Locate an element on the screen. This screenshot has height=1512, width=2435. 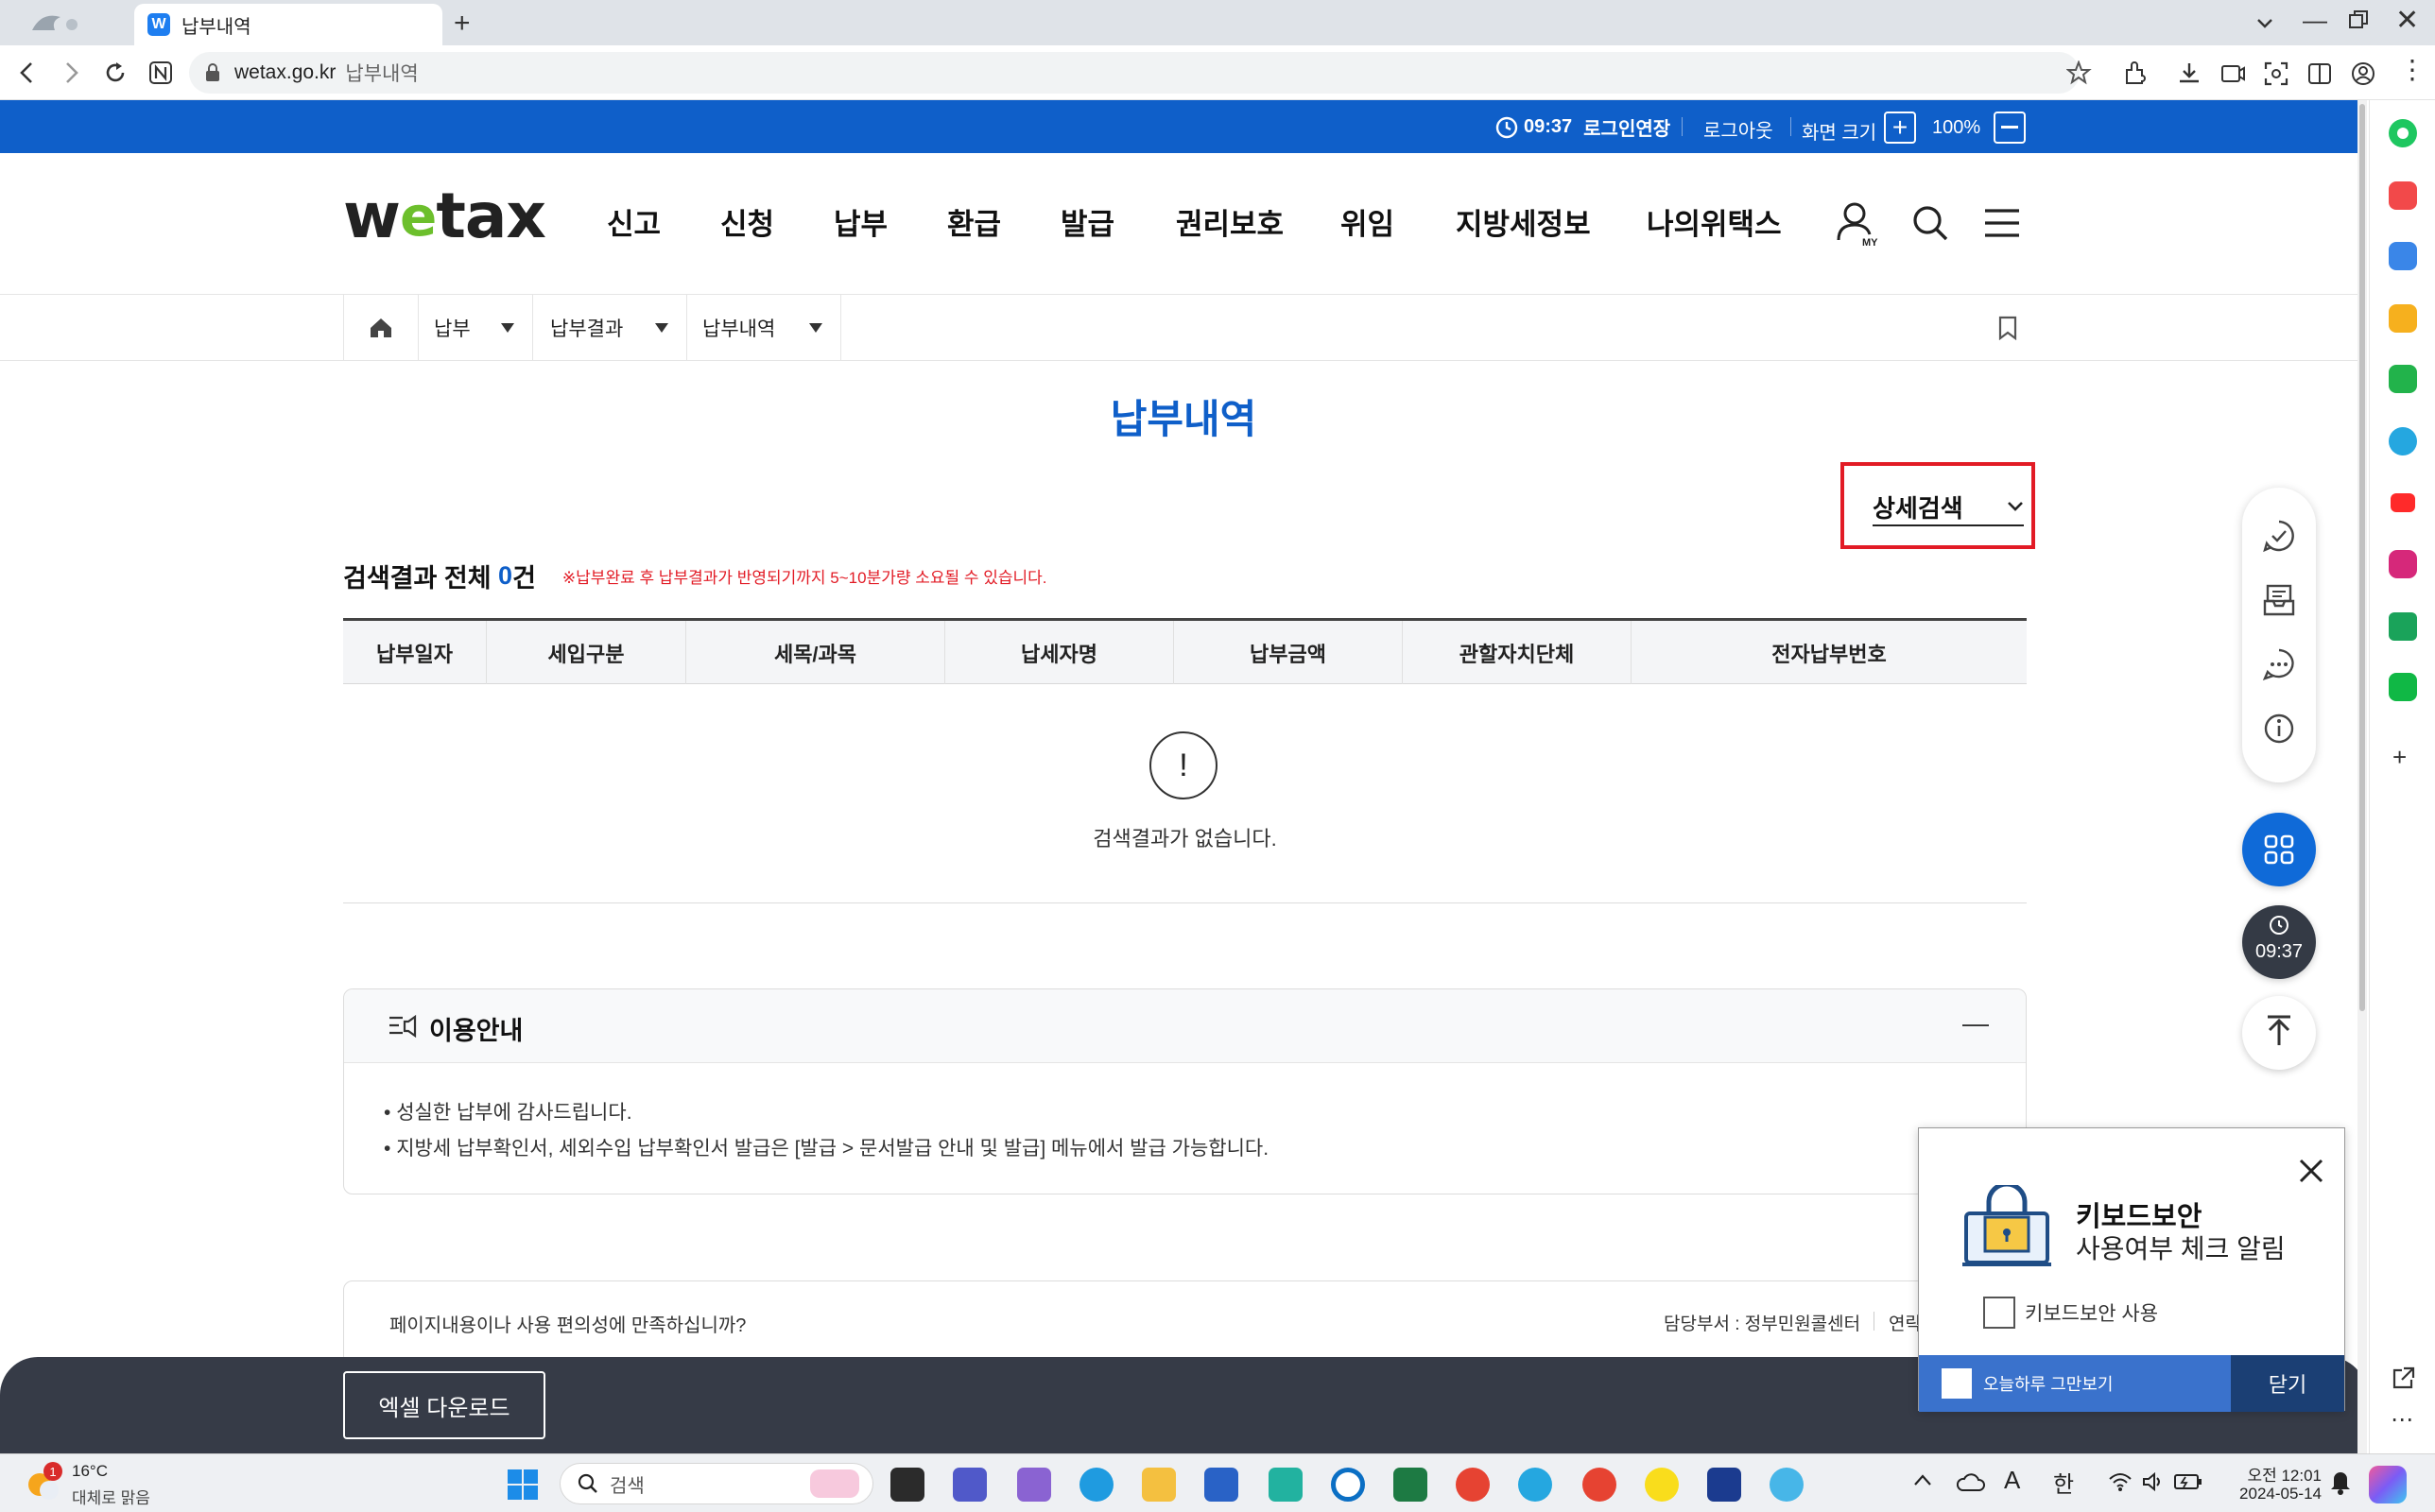
restore-icon is located at coordinates (2358, 19).